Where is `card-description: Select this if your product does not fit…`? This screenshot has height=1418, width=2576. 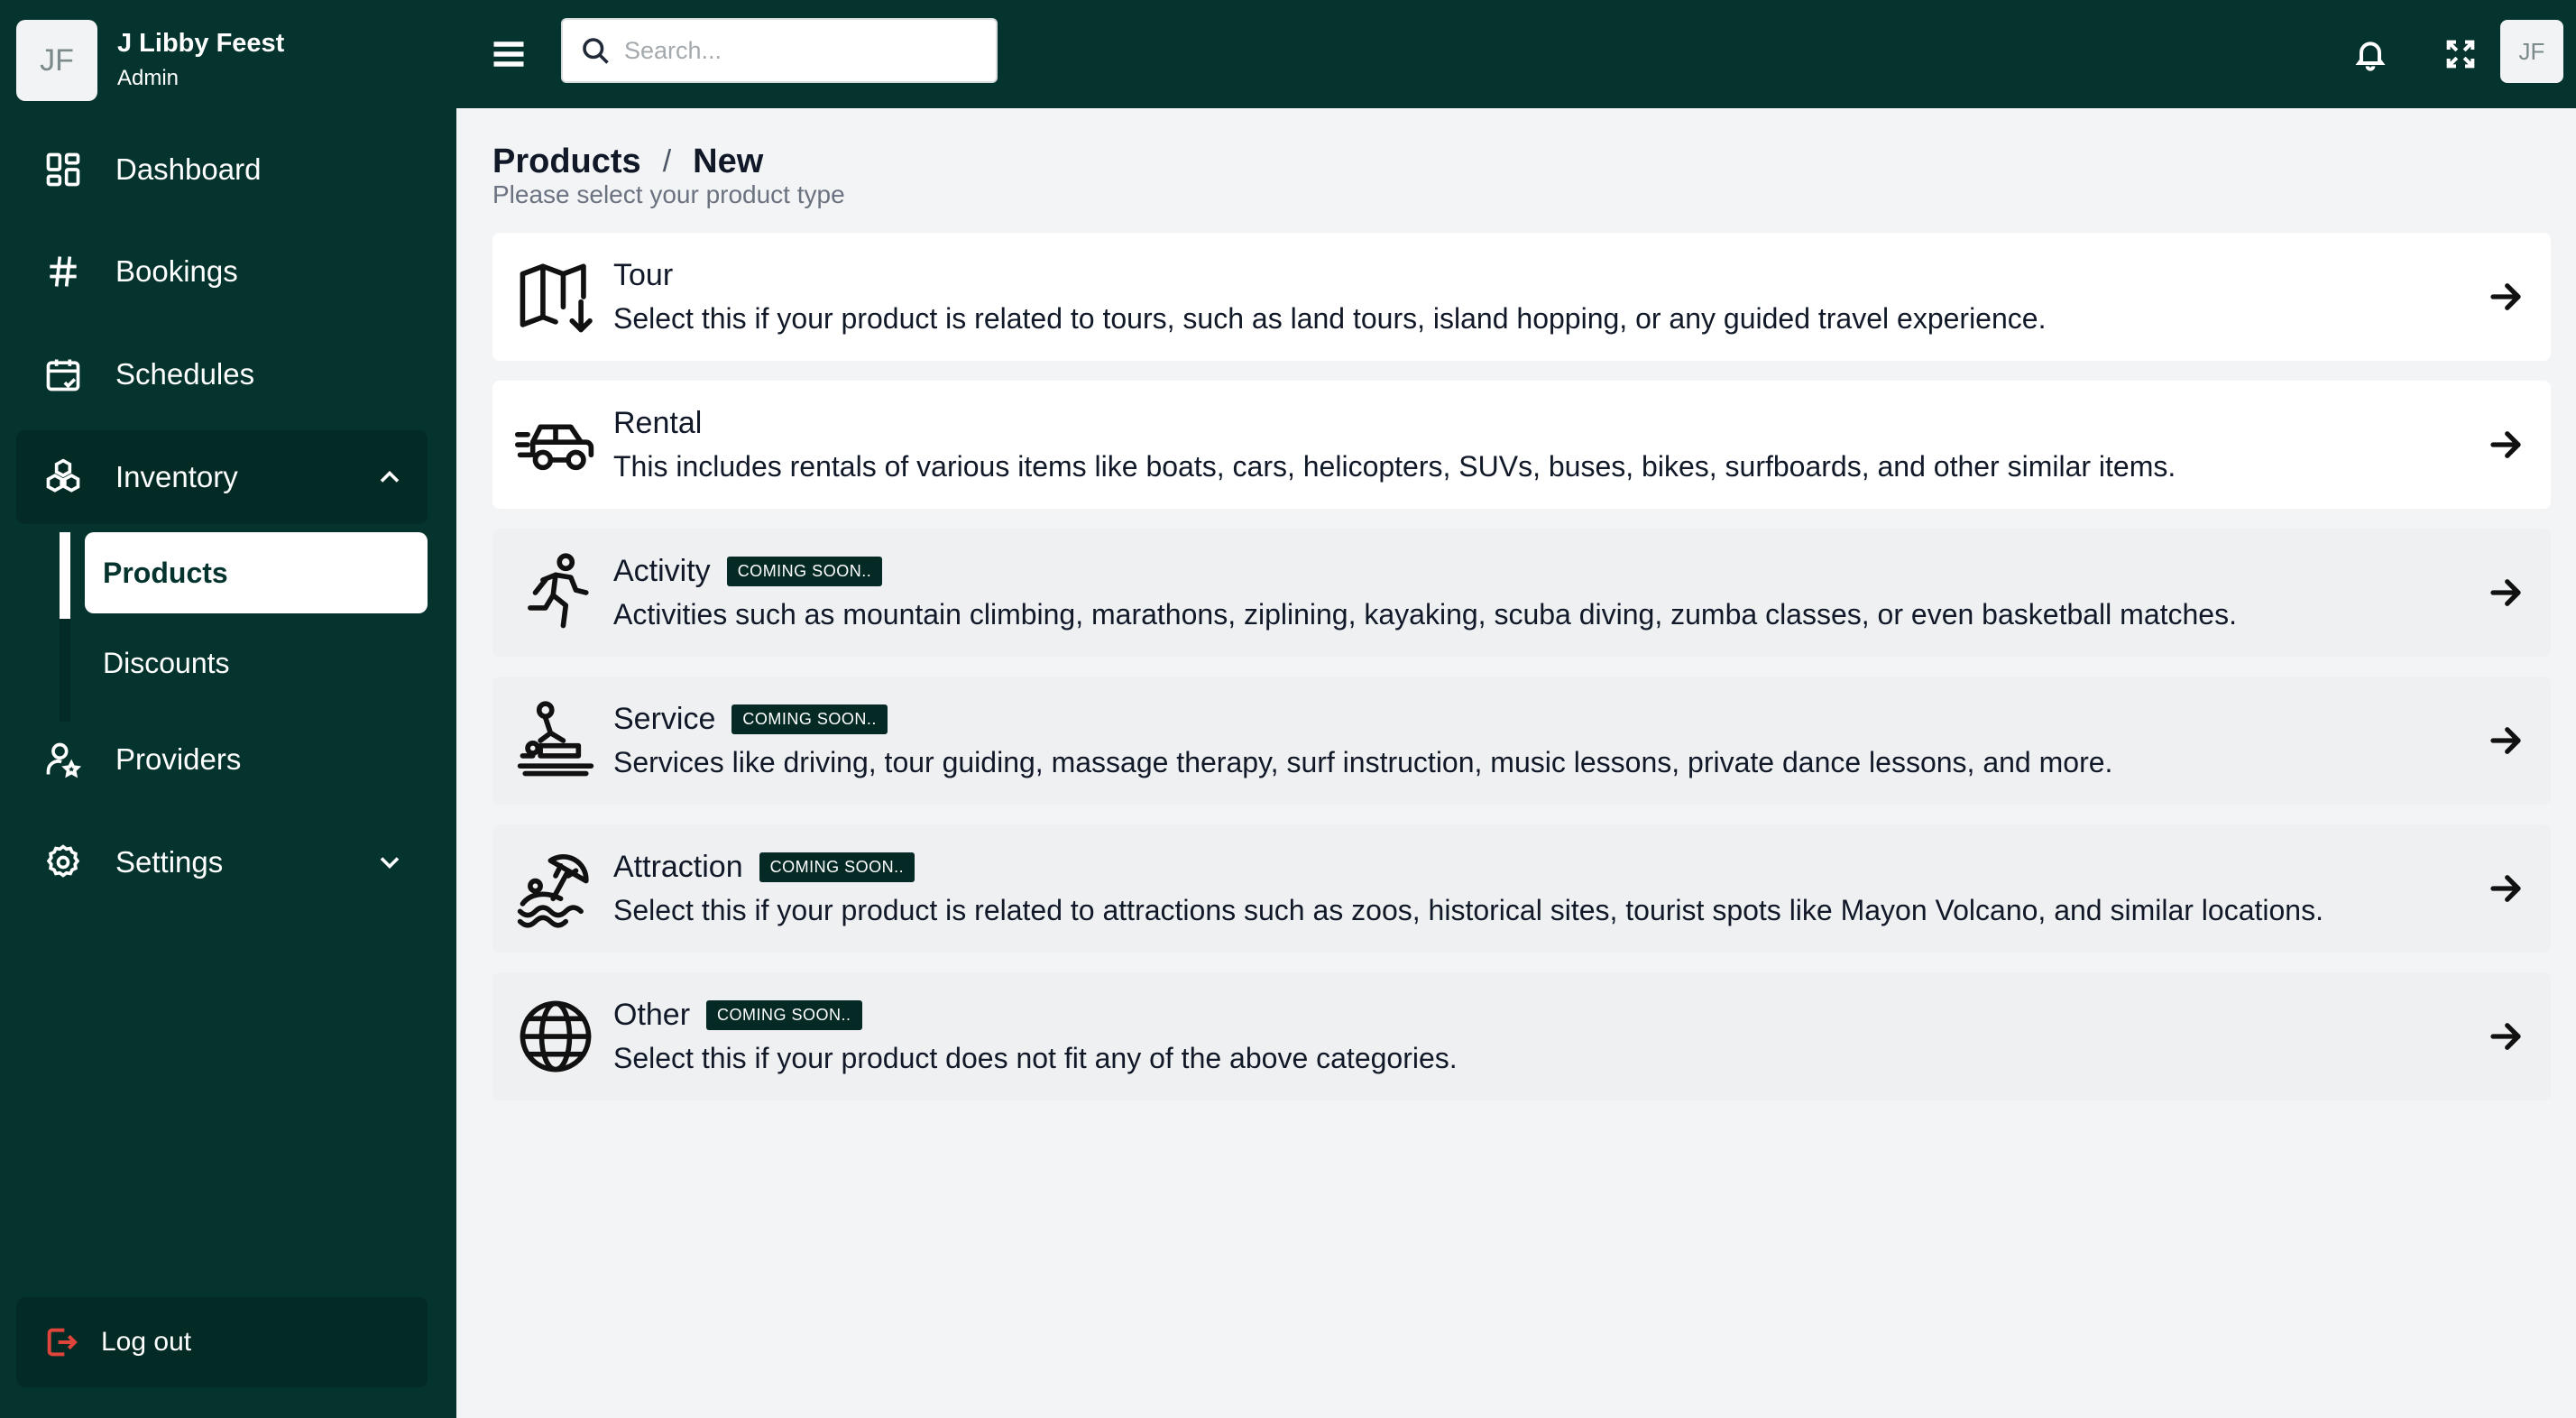 card-description: Select this if your product does not fit… is located at coordinates (1035, 1058).